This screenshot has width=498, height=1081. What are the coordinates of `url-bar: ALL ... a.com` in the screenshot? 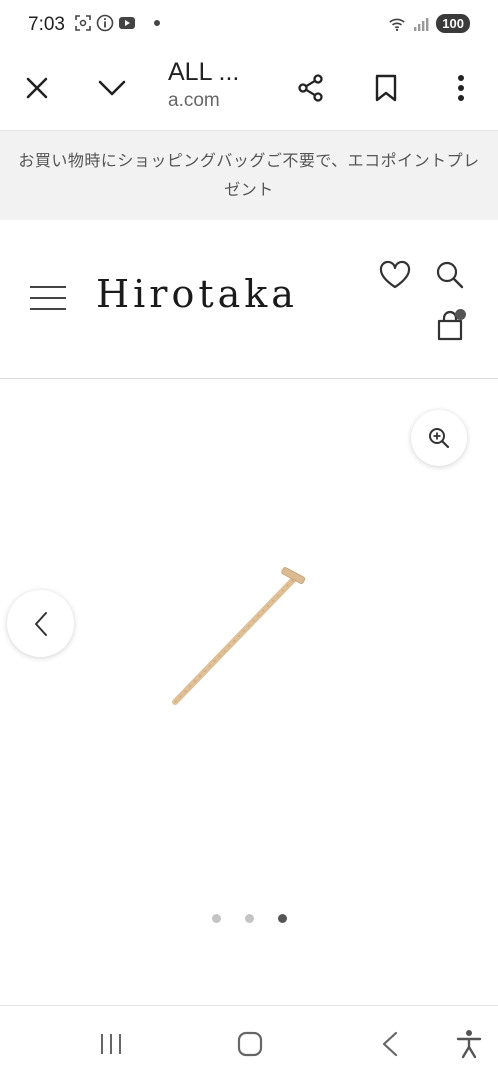 It's located at (223, 85).